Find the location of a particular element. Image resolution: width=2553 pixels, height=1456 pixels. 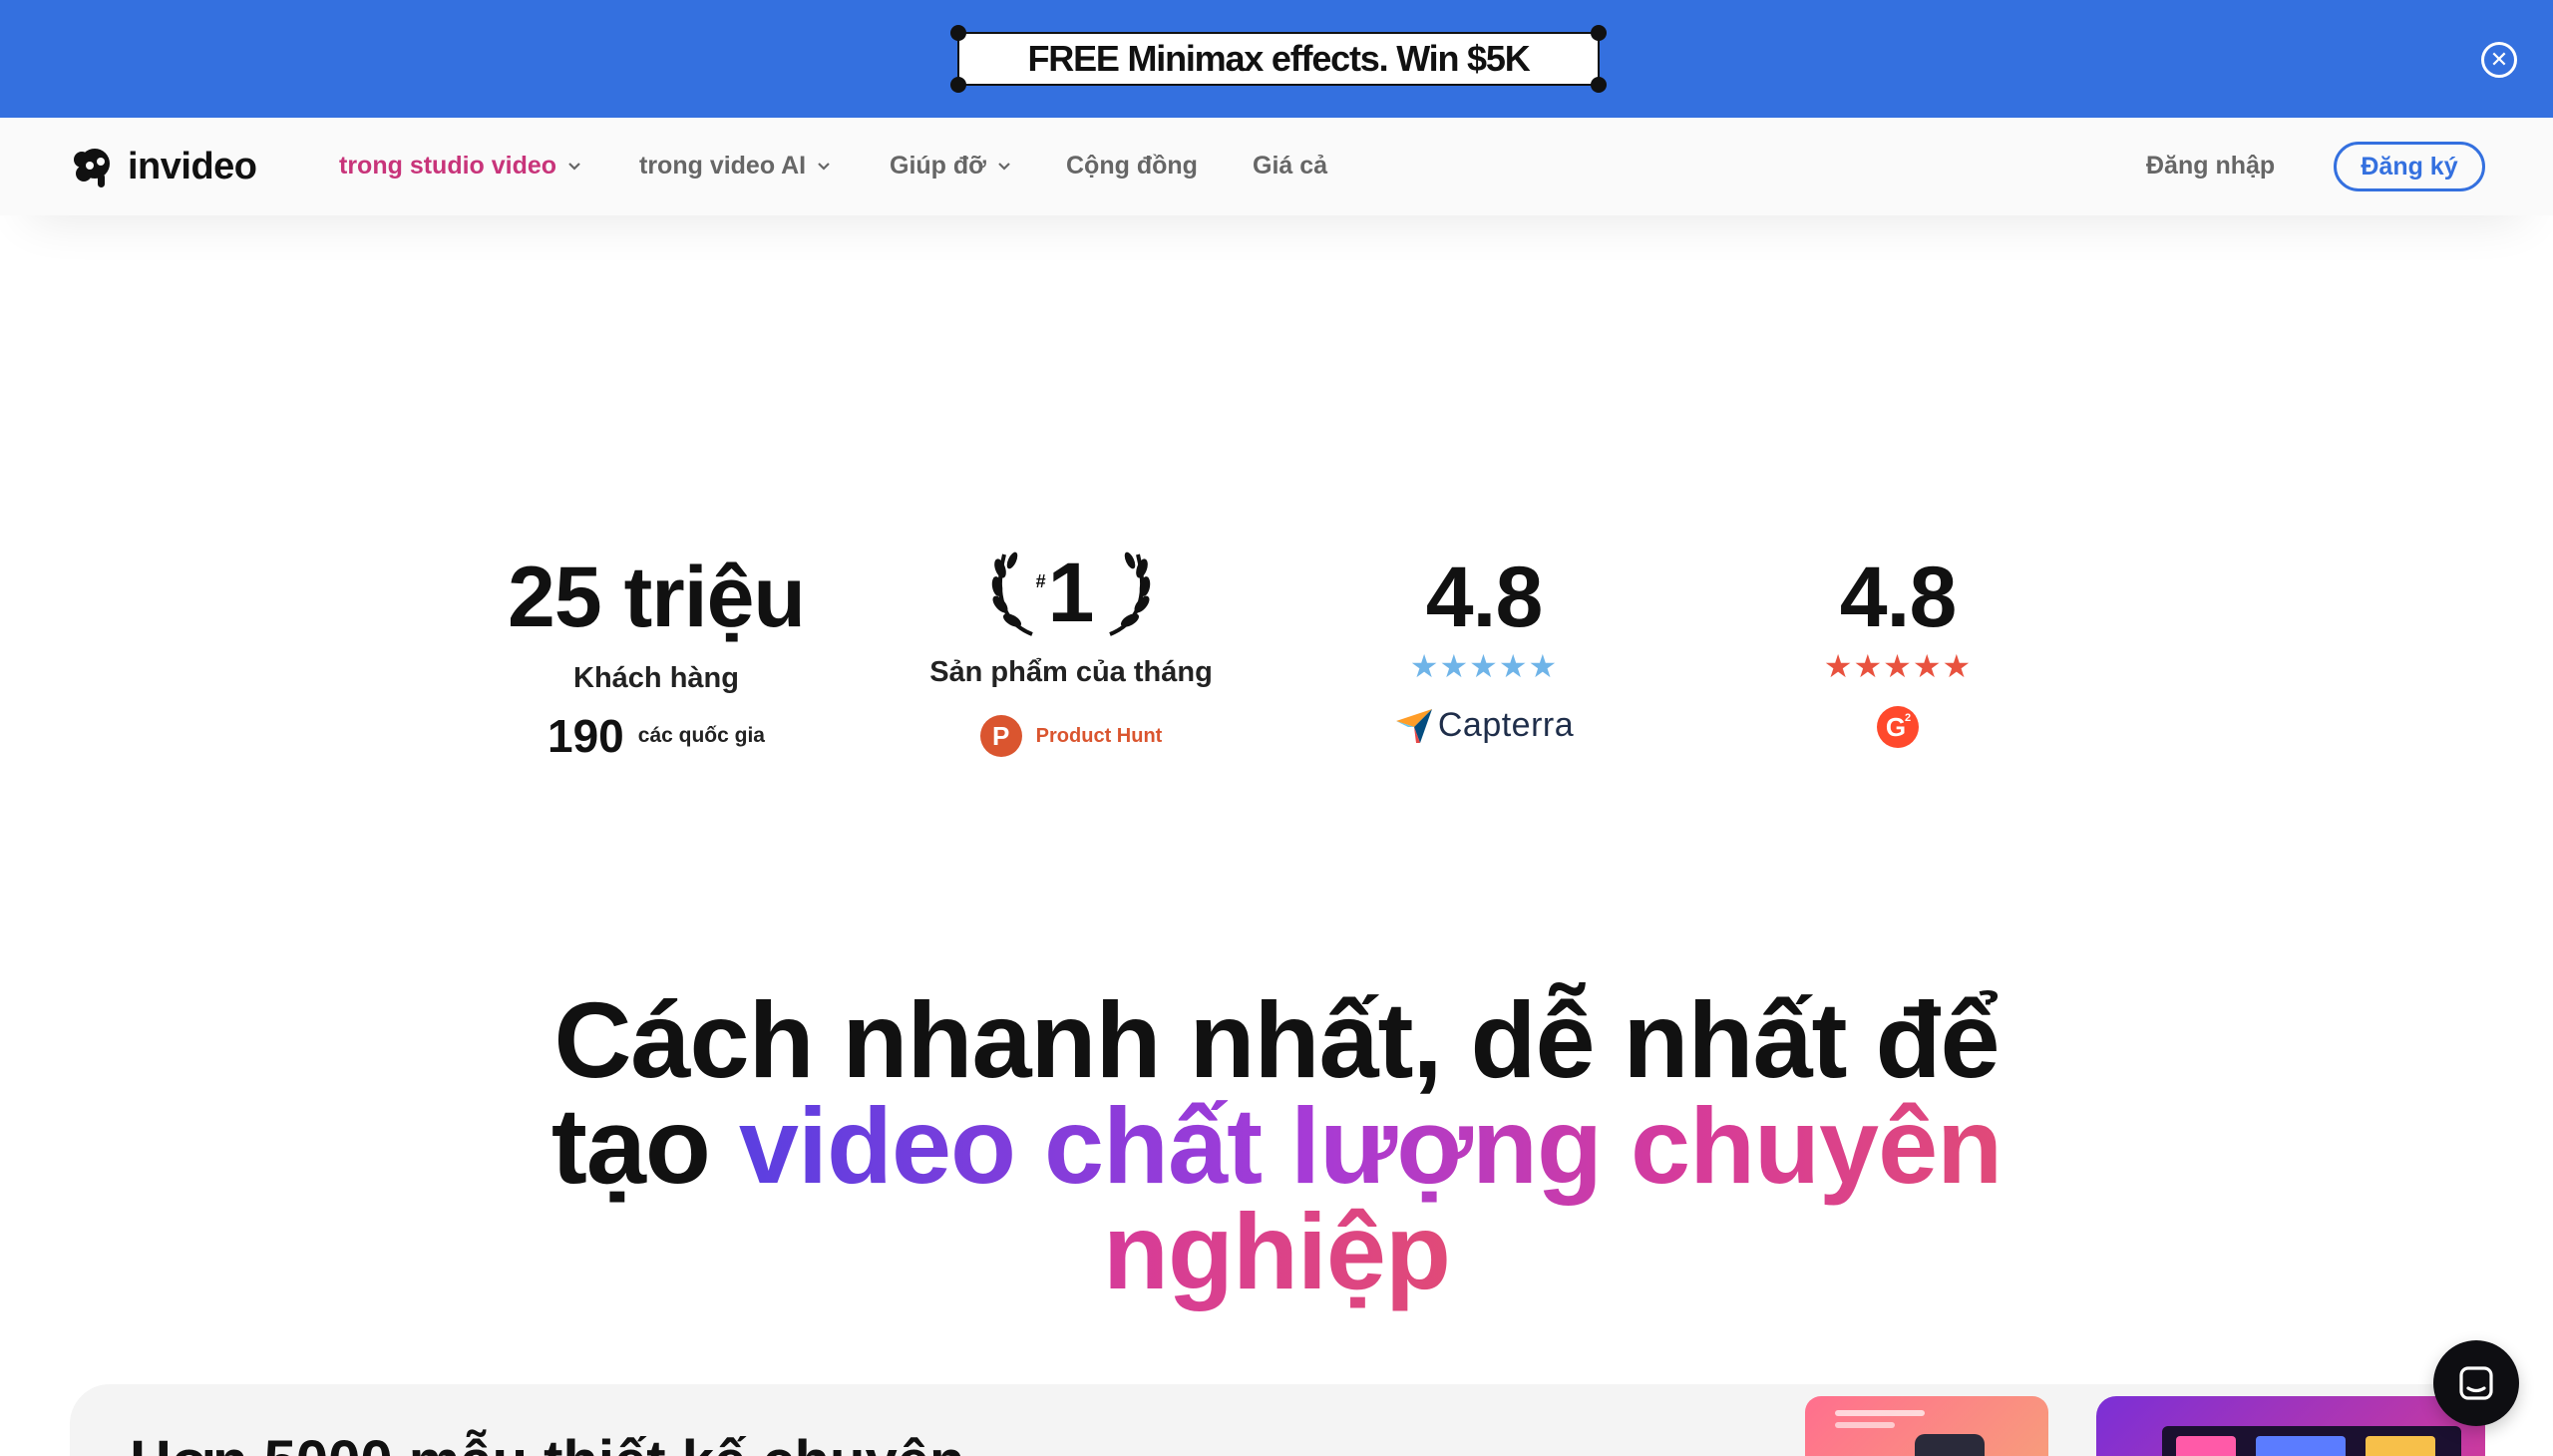

stat-product-hunt: #1 Sản phẩm của tháng P Product Hunt is located at coordinates (1071, 651).